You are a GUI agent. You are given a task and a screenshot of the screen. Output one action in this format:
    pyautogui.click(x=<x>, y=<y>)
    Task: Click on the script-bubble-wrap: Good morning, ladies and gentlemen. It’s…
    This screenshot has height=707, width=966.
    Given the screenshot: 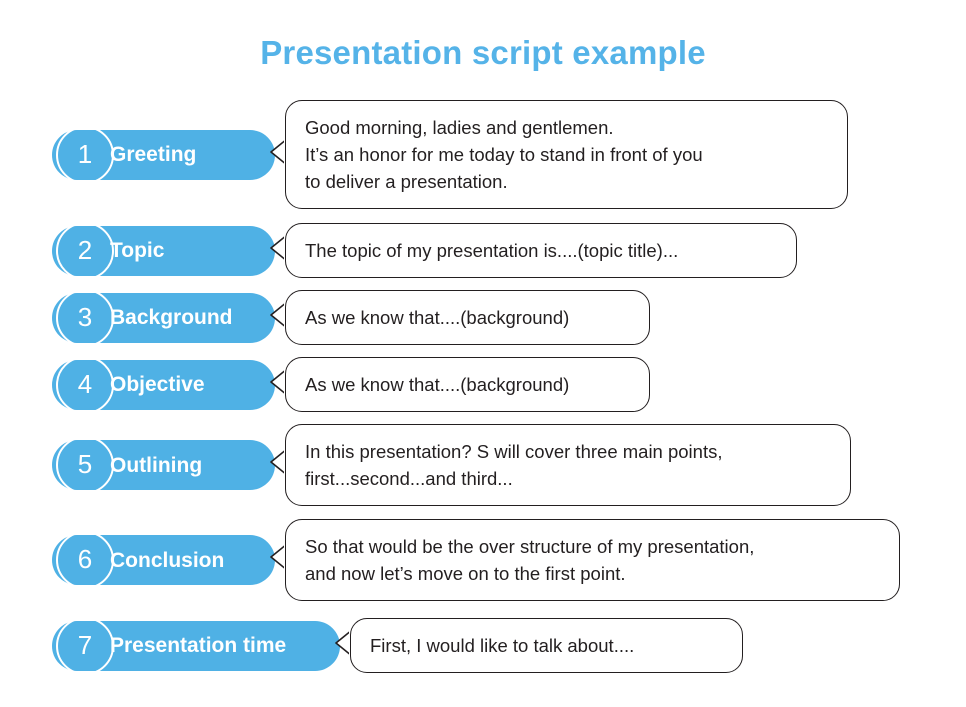 What is the action you would take?
    pyautogui.click(x=559, y=154)
    